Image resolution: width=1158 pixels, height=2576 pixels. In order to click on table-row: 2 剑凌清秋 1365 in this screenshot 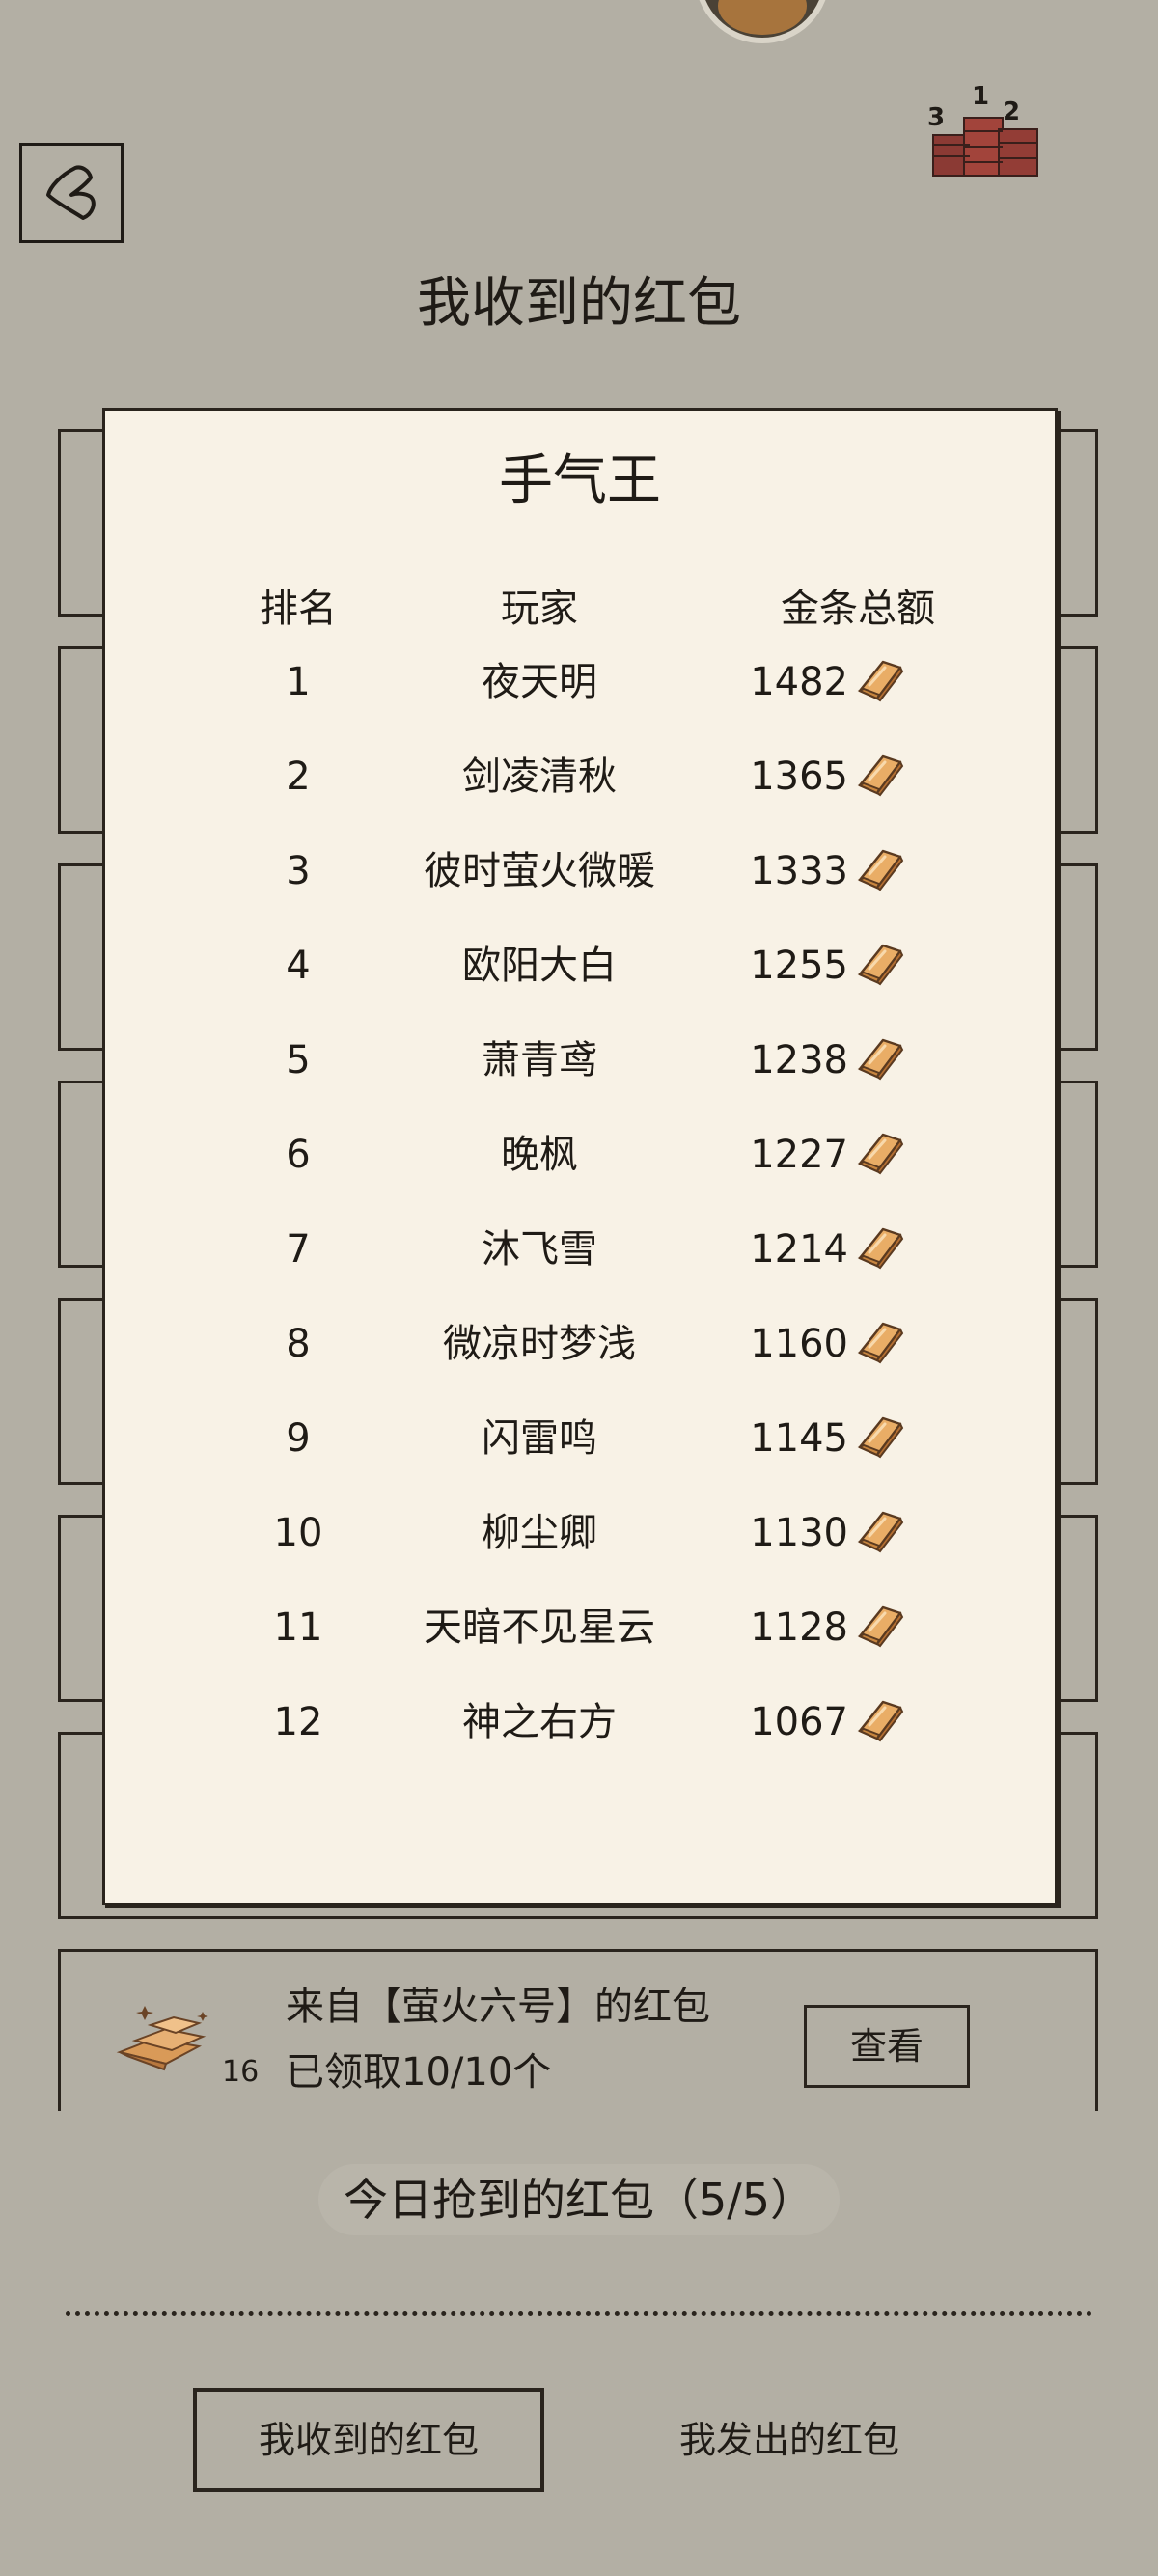, I will do `click(580, 777)`.